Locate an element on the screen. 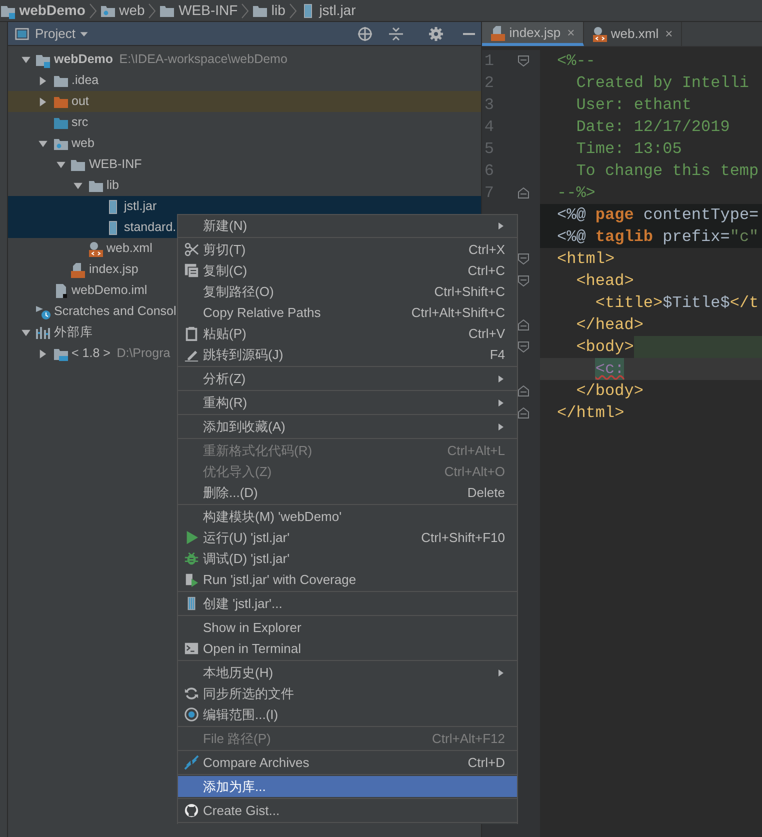 This screenshot has width=762, height=837. code-line: User: ethant is located at coordinates (633, 105).